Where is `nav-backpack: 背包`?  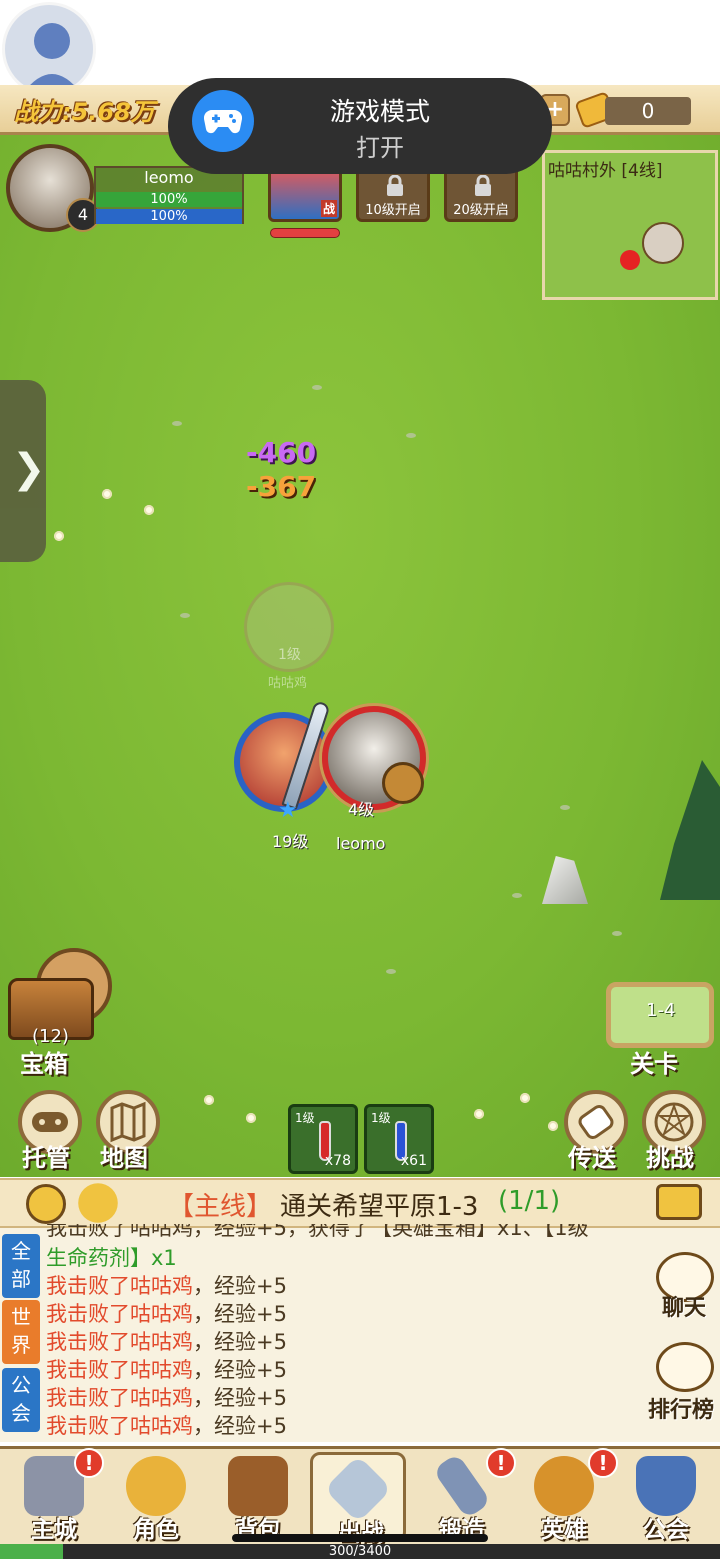 nav-backpack: 背包 is located at coordinates (258, 1497).